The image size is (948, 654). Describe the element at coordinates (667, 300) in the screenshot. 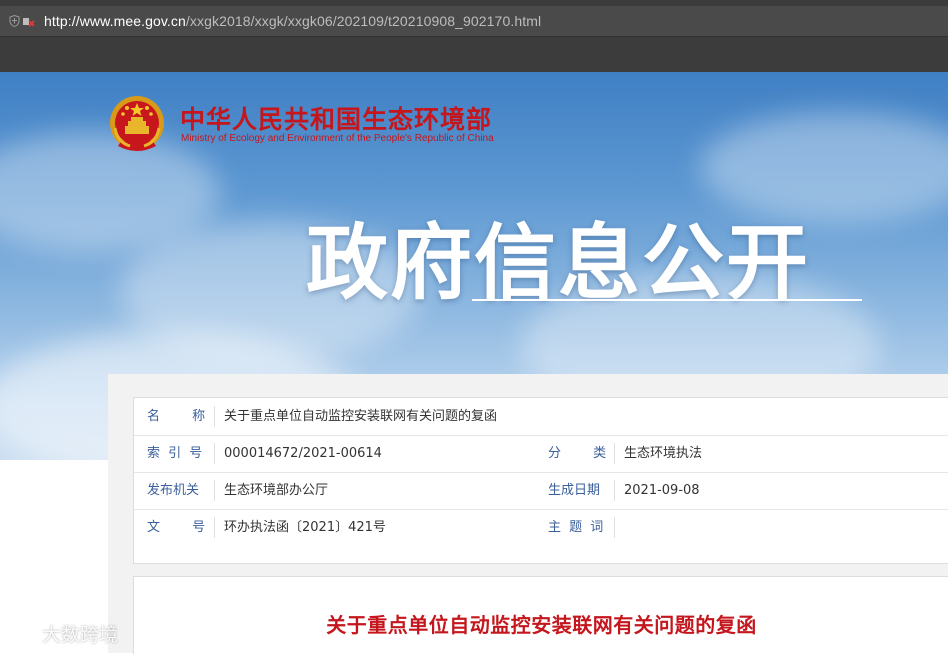

I see `headline-underline` at that location.